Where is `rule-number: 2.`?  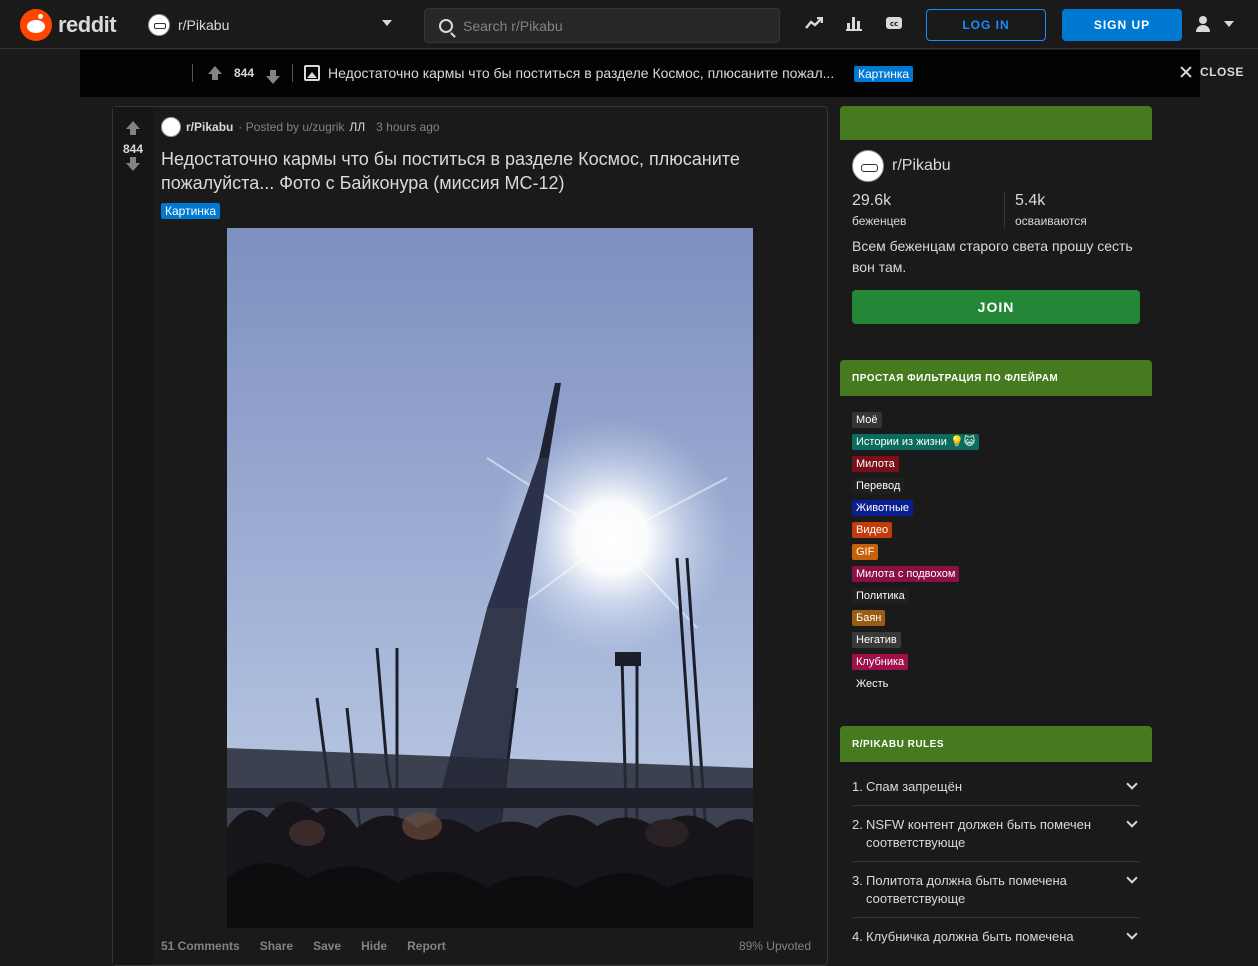
rule-number: 2. is located at coordinates (857, 824).